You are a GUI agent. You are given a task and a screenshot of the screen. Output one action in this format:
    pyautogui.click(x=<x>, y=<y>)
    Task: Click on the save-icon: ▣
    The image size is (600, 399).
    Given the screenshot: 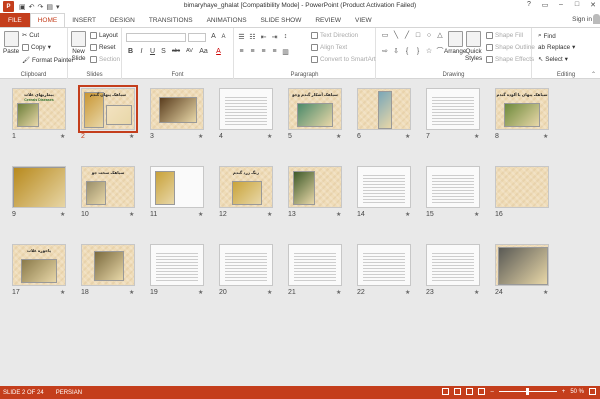 What is the action you would take?
    pyautogui.click(x=22, y=7)
    